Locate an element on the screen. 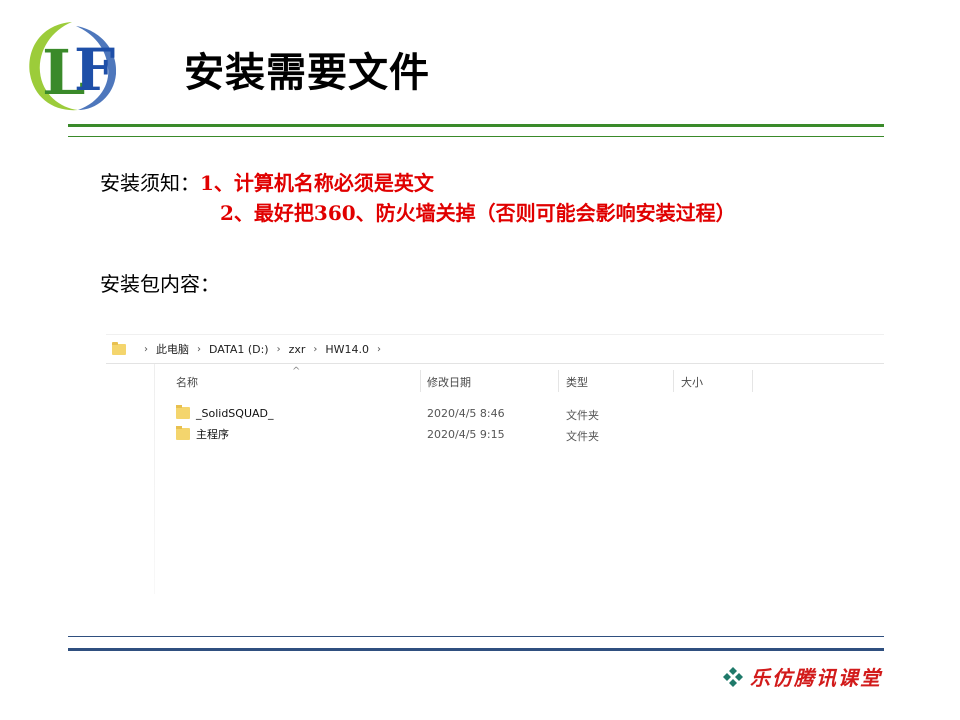  top-divider-thin is located at coordinates (476, 136).